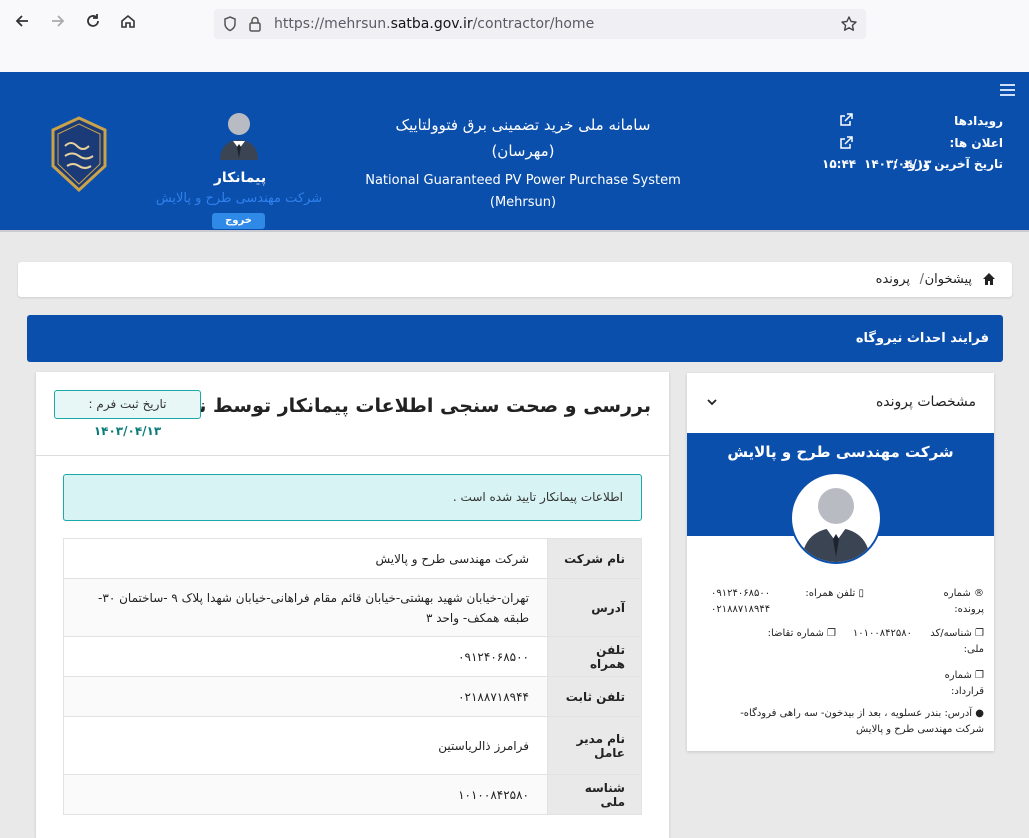  Describe the element at coordinates (352, 497) in the screenshot. I see `approval-alert: اطلاعات پیمانکار تایید شده است .` at that location.